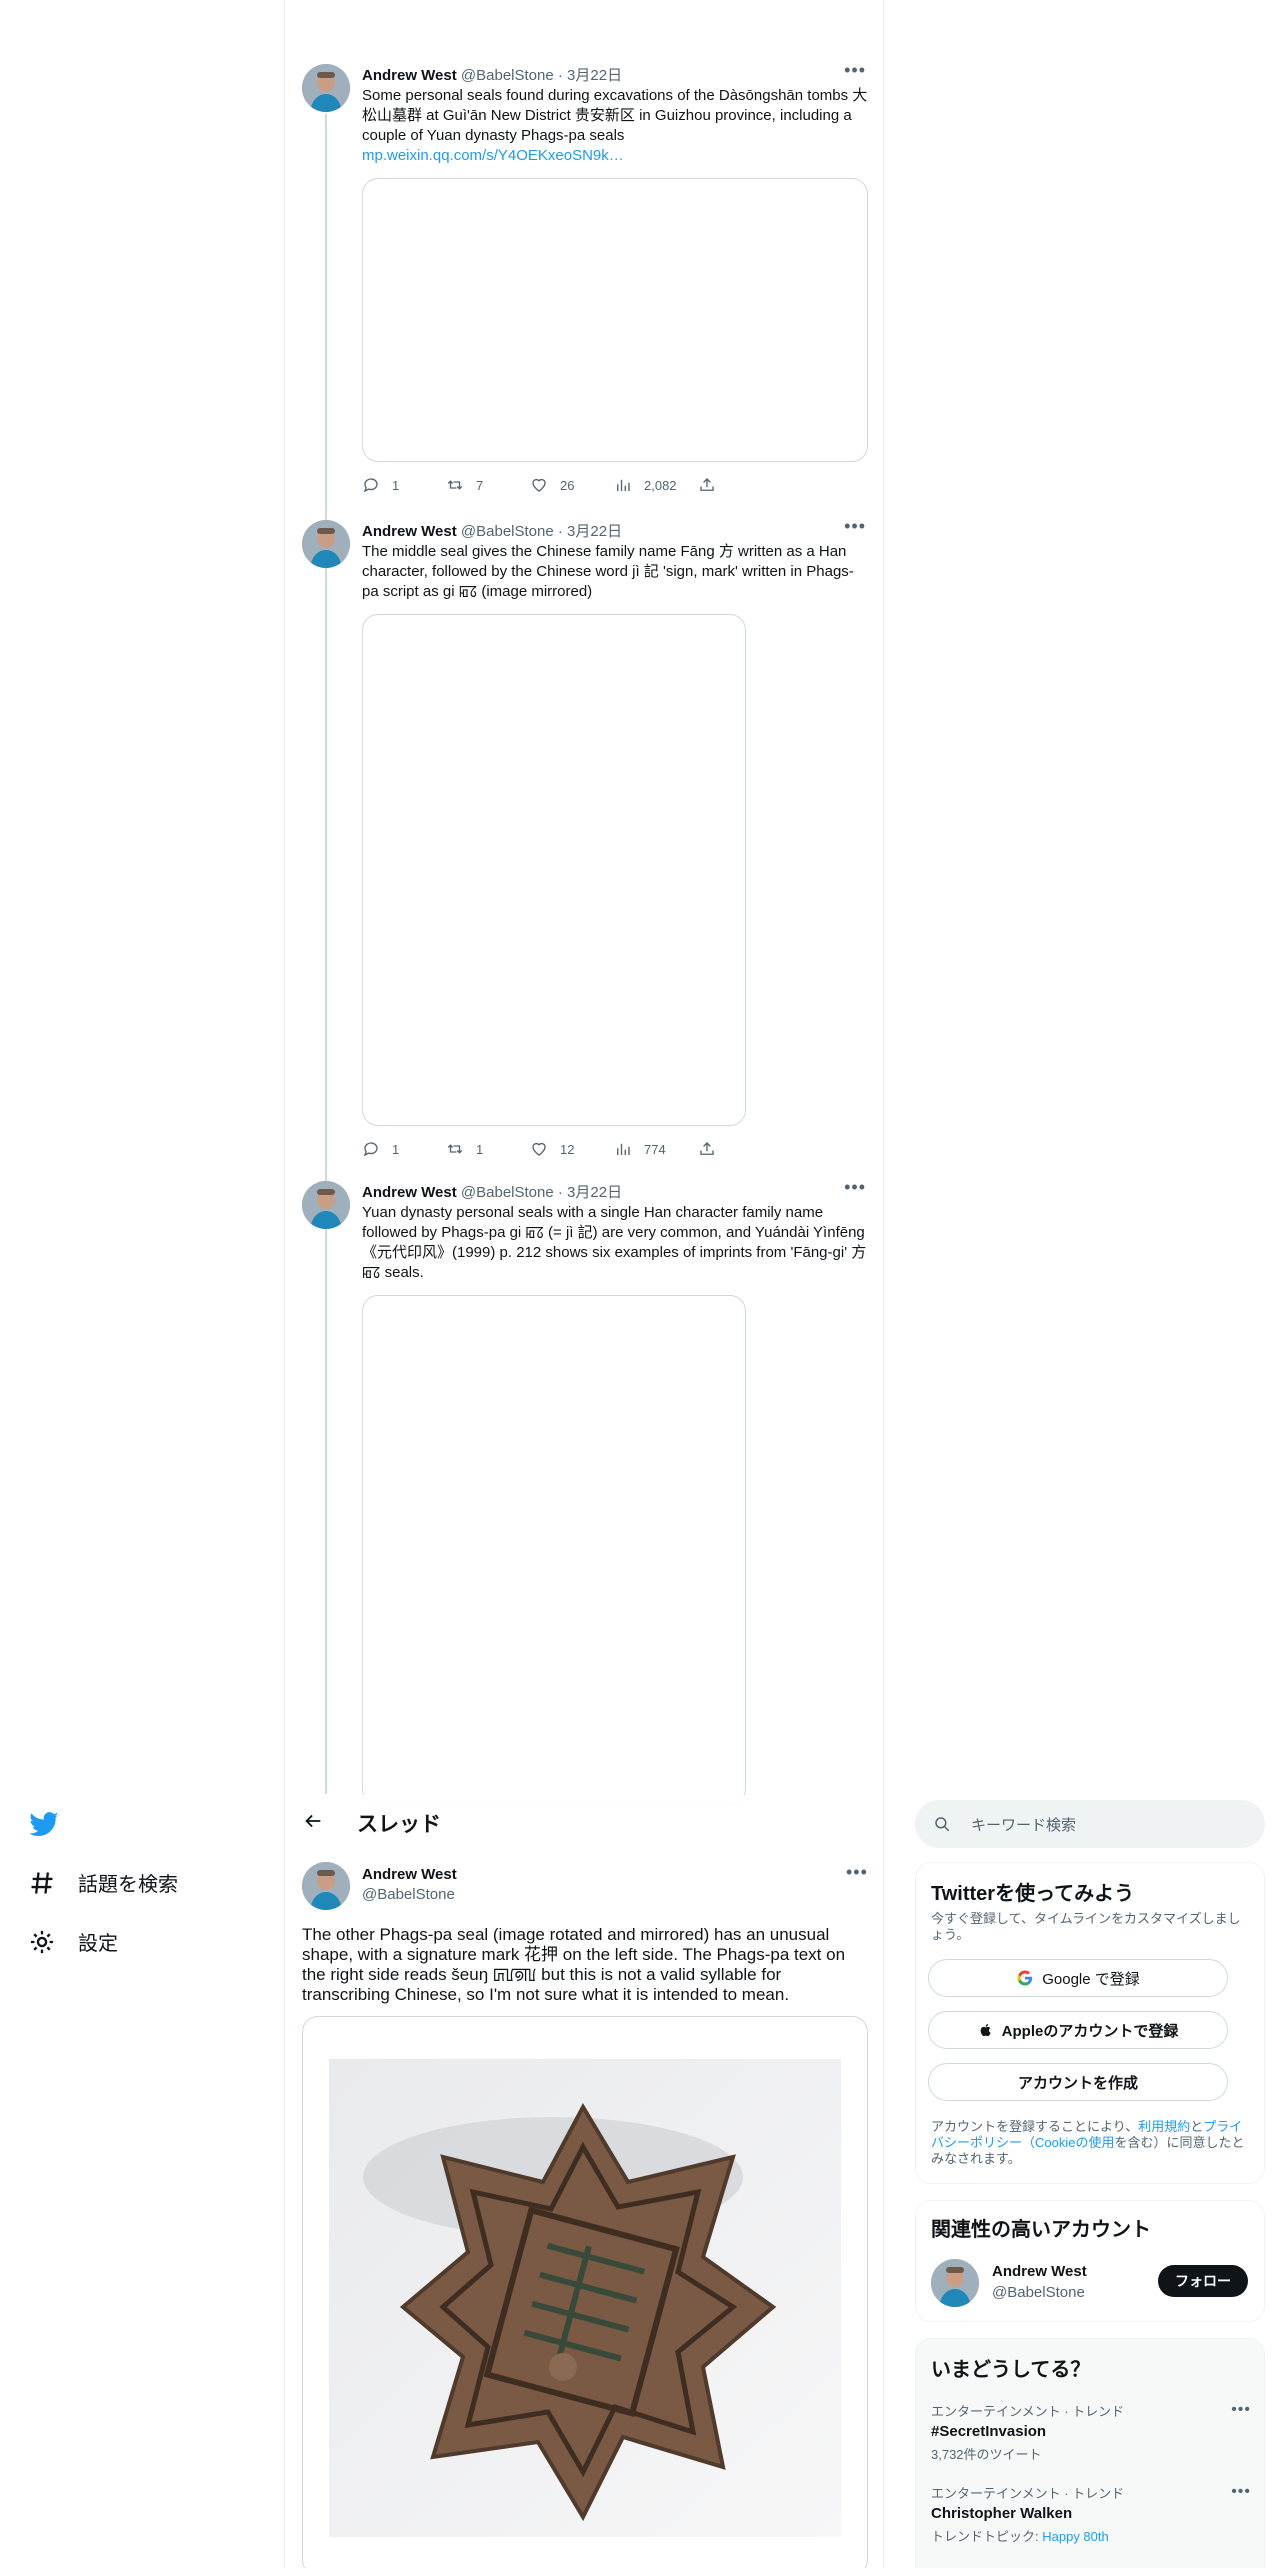  What do you see at coordinates (1164, 2126) in the screenshot?
I see `terms-link: 利用規約` at bounding box center [1164, 2126].